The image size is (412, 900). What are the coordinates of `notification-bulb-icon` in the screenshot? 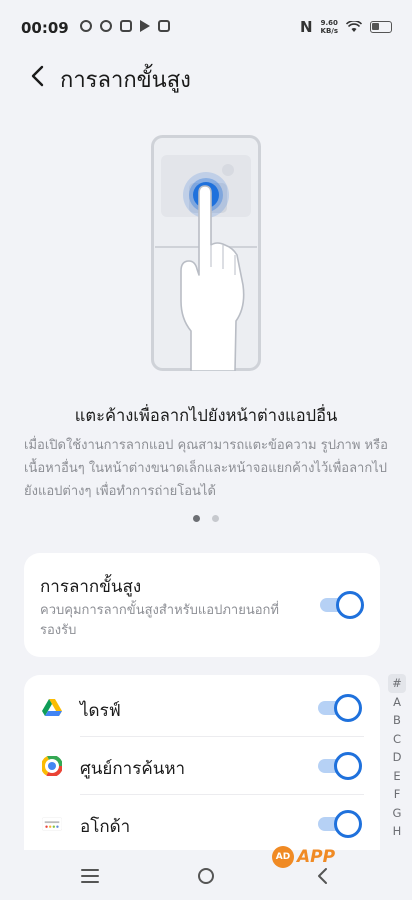 It's located at (106, 26).